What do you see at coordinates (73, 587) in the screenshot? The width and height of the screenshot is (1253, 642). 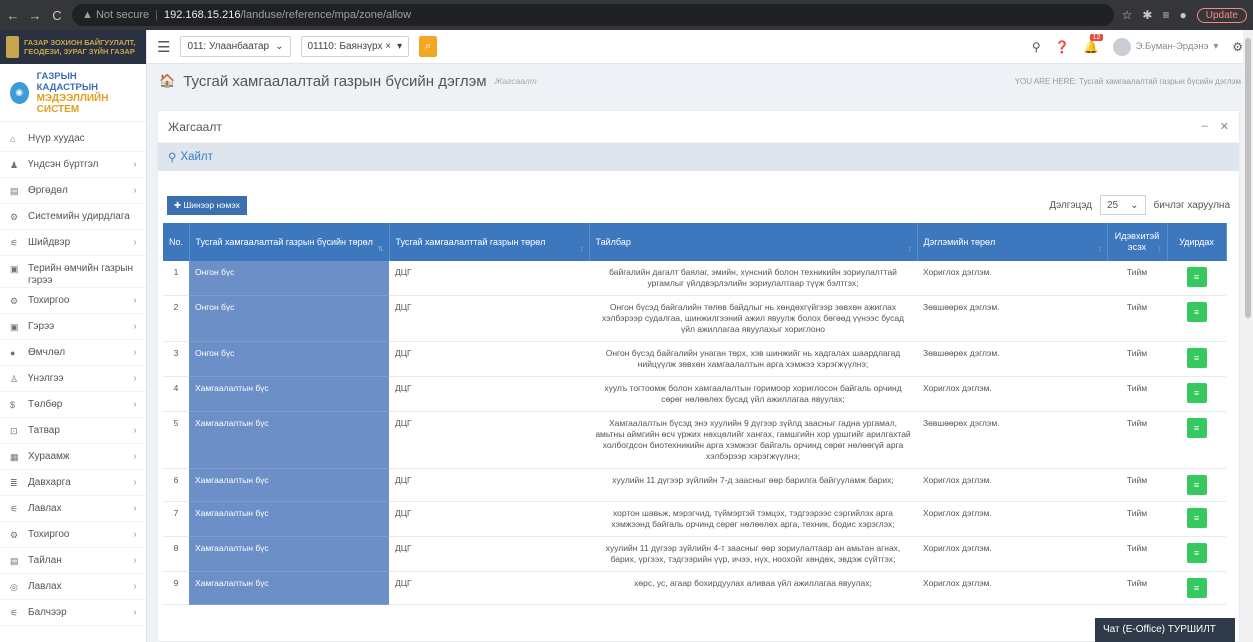 I see `sidebar-item: ◎ Лавлах ›` at bounding box center [73, 587].